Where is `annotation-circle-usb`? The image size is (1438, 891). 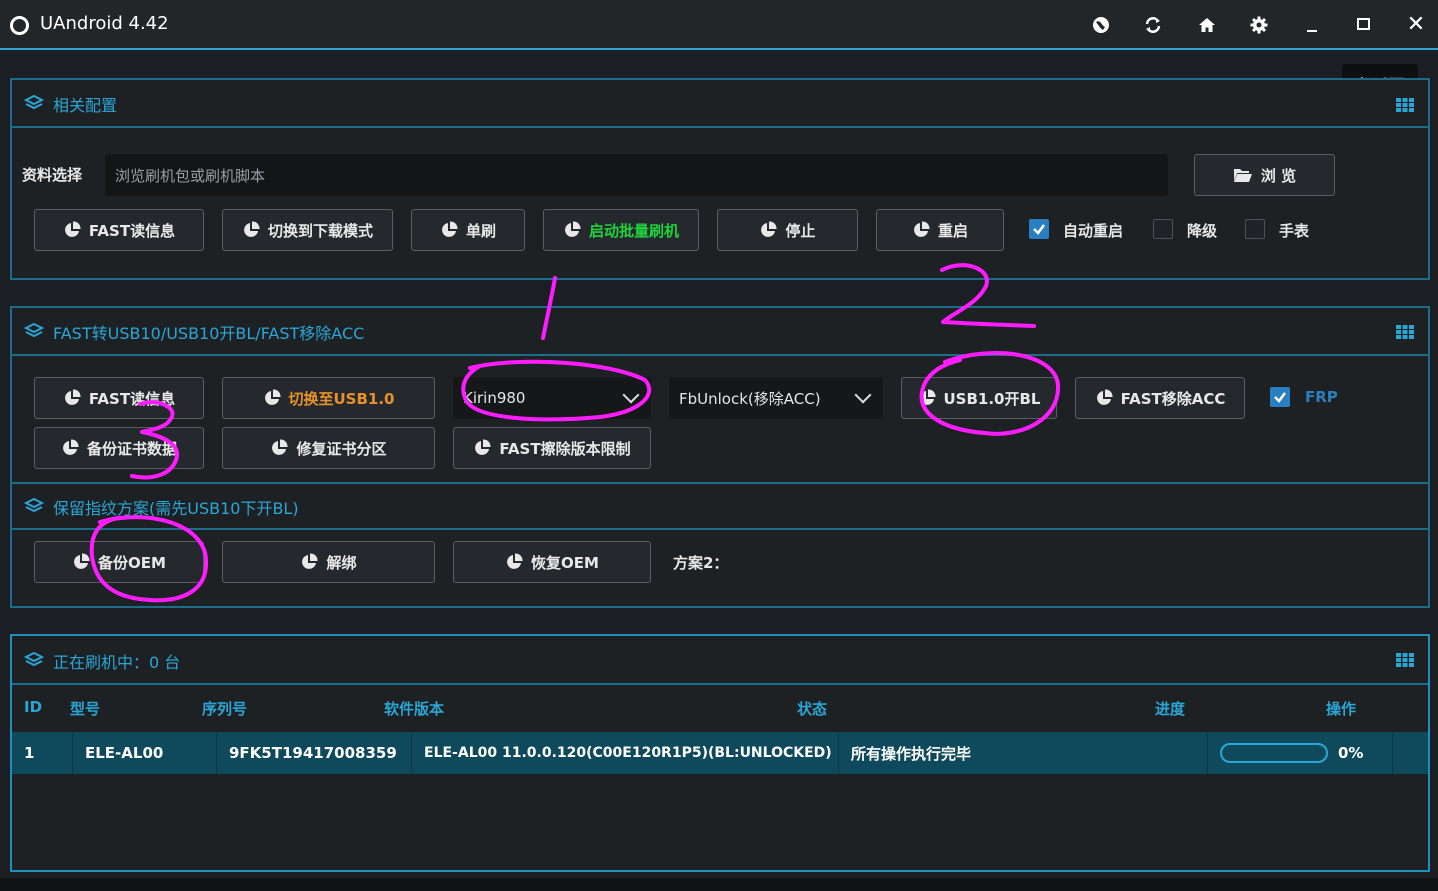 annotation-circle-usb is located at coordinates (990, 393).